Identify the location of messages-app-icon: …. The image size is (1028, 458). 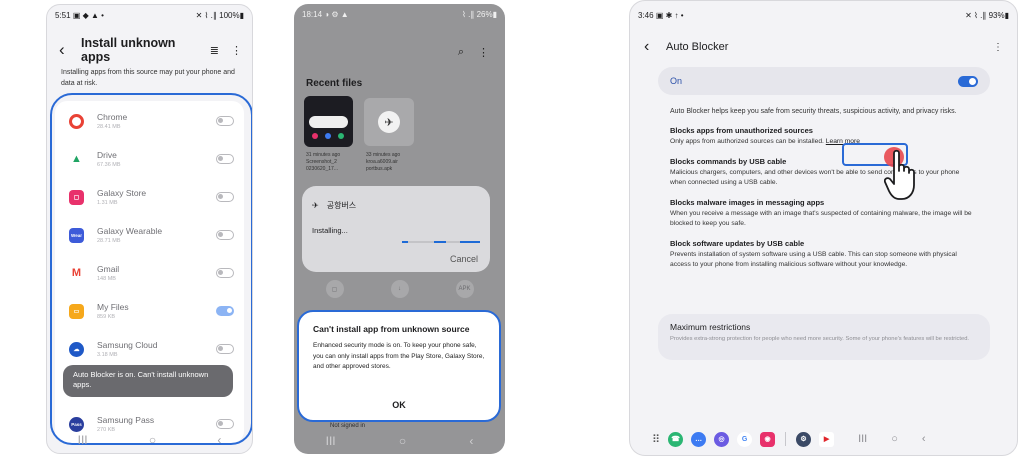
(699, 439).